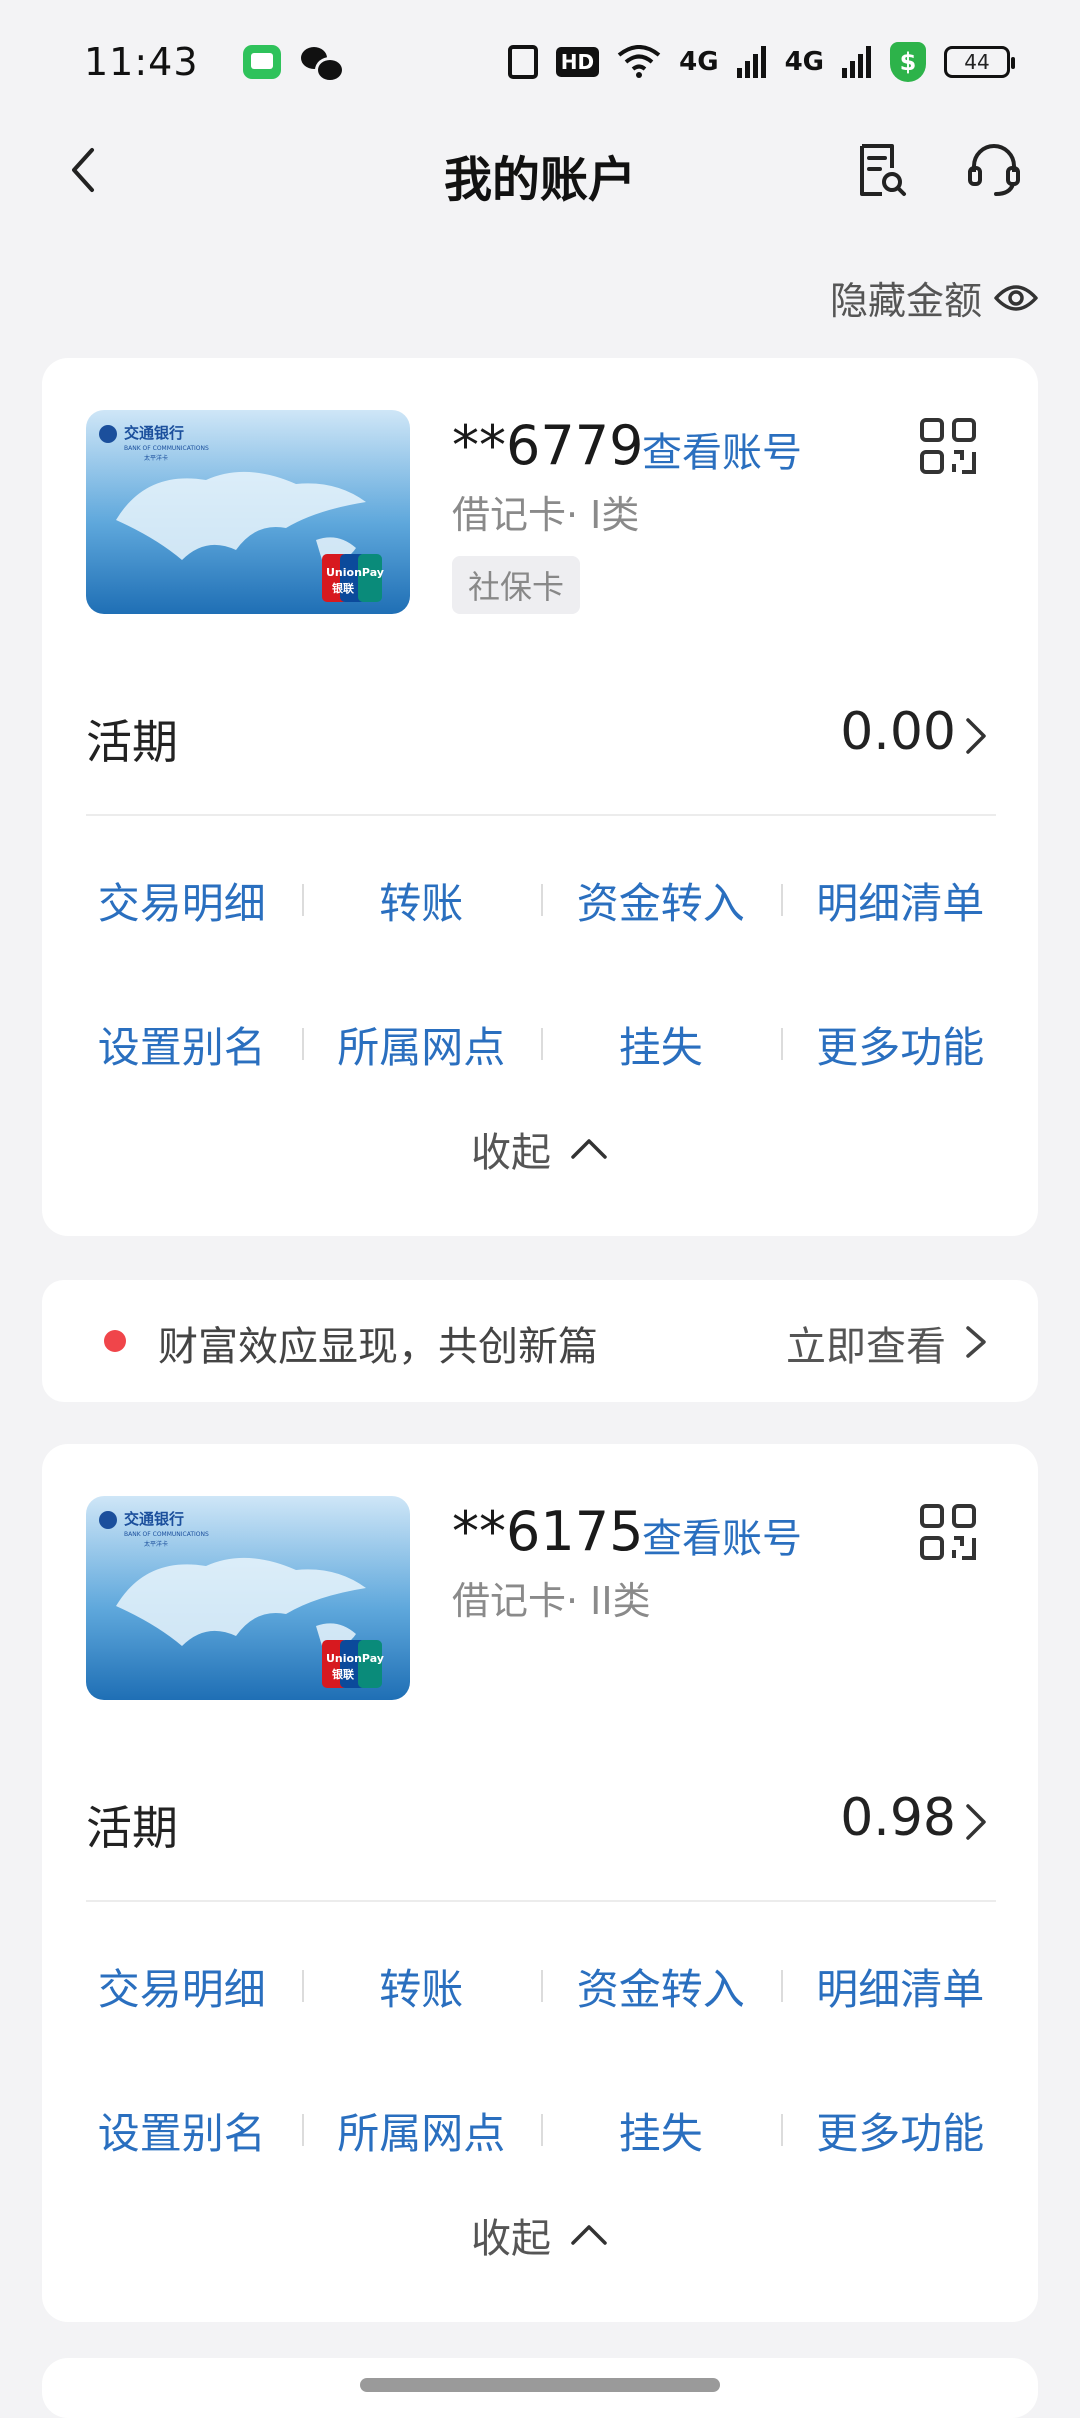 The height and width of the screenshot is (2418, 1080). I want to click on signal-4g-label-2: 4G, so click(804, 62).